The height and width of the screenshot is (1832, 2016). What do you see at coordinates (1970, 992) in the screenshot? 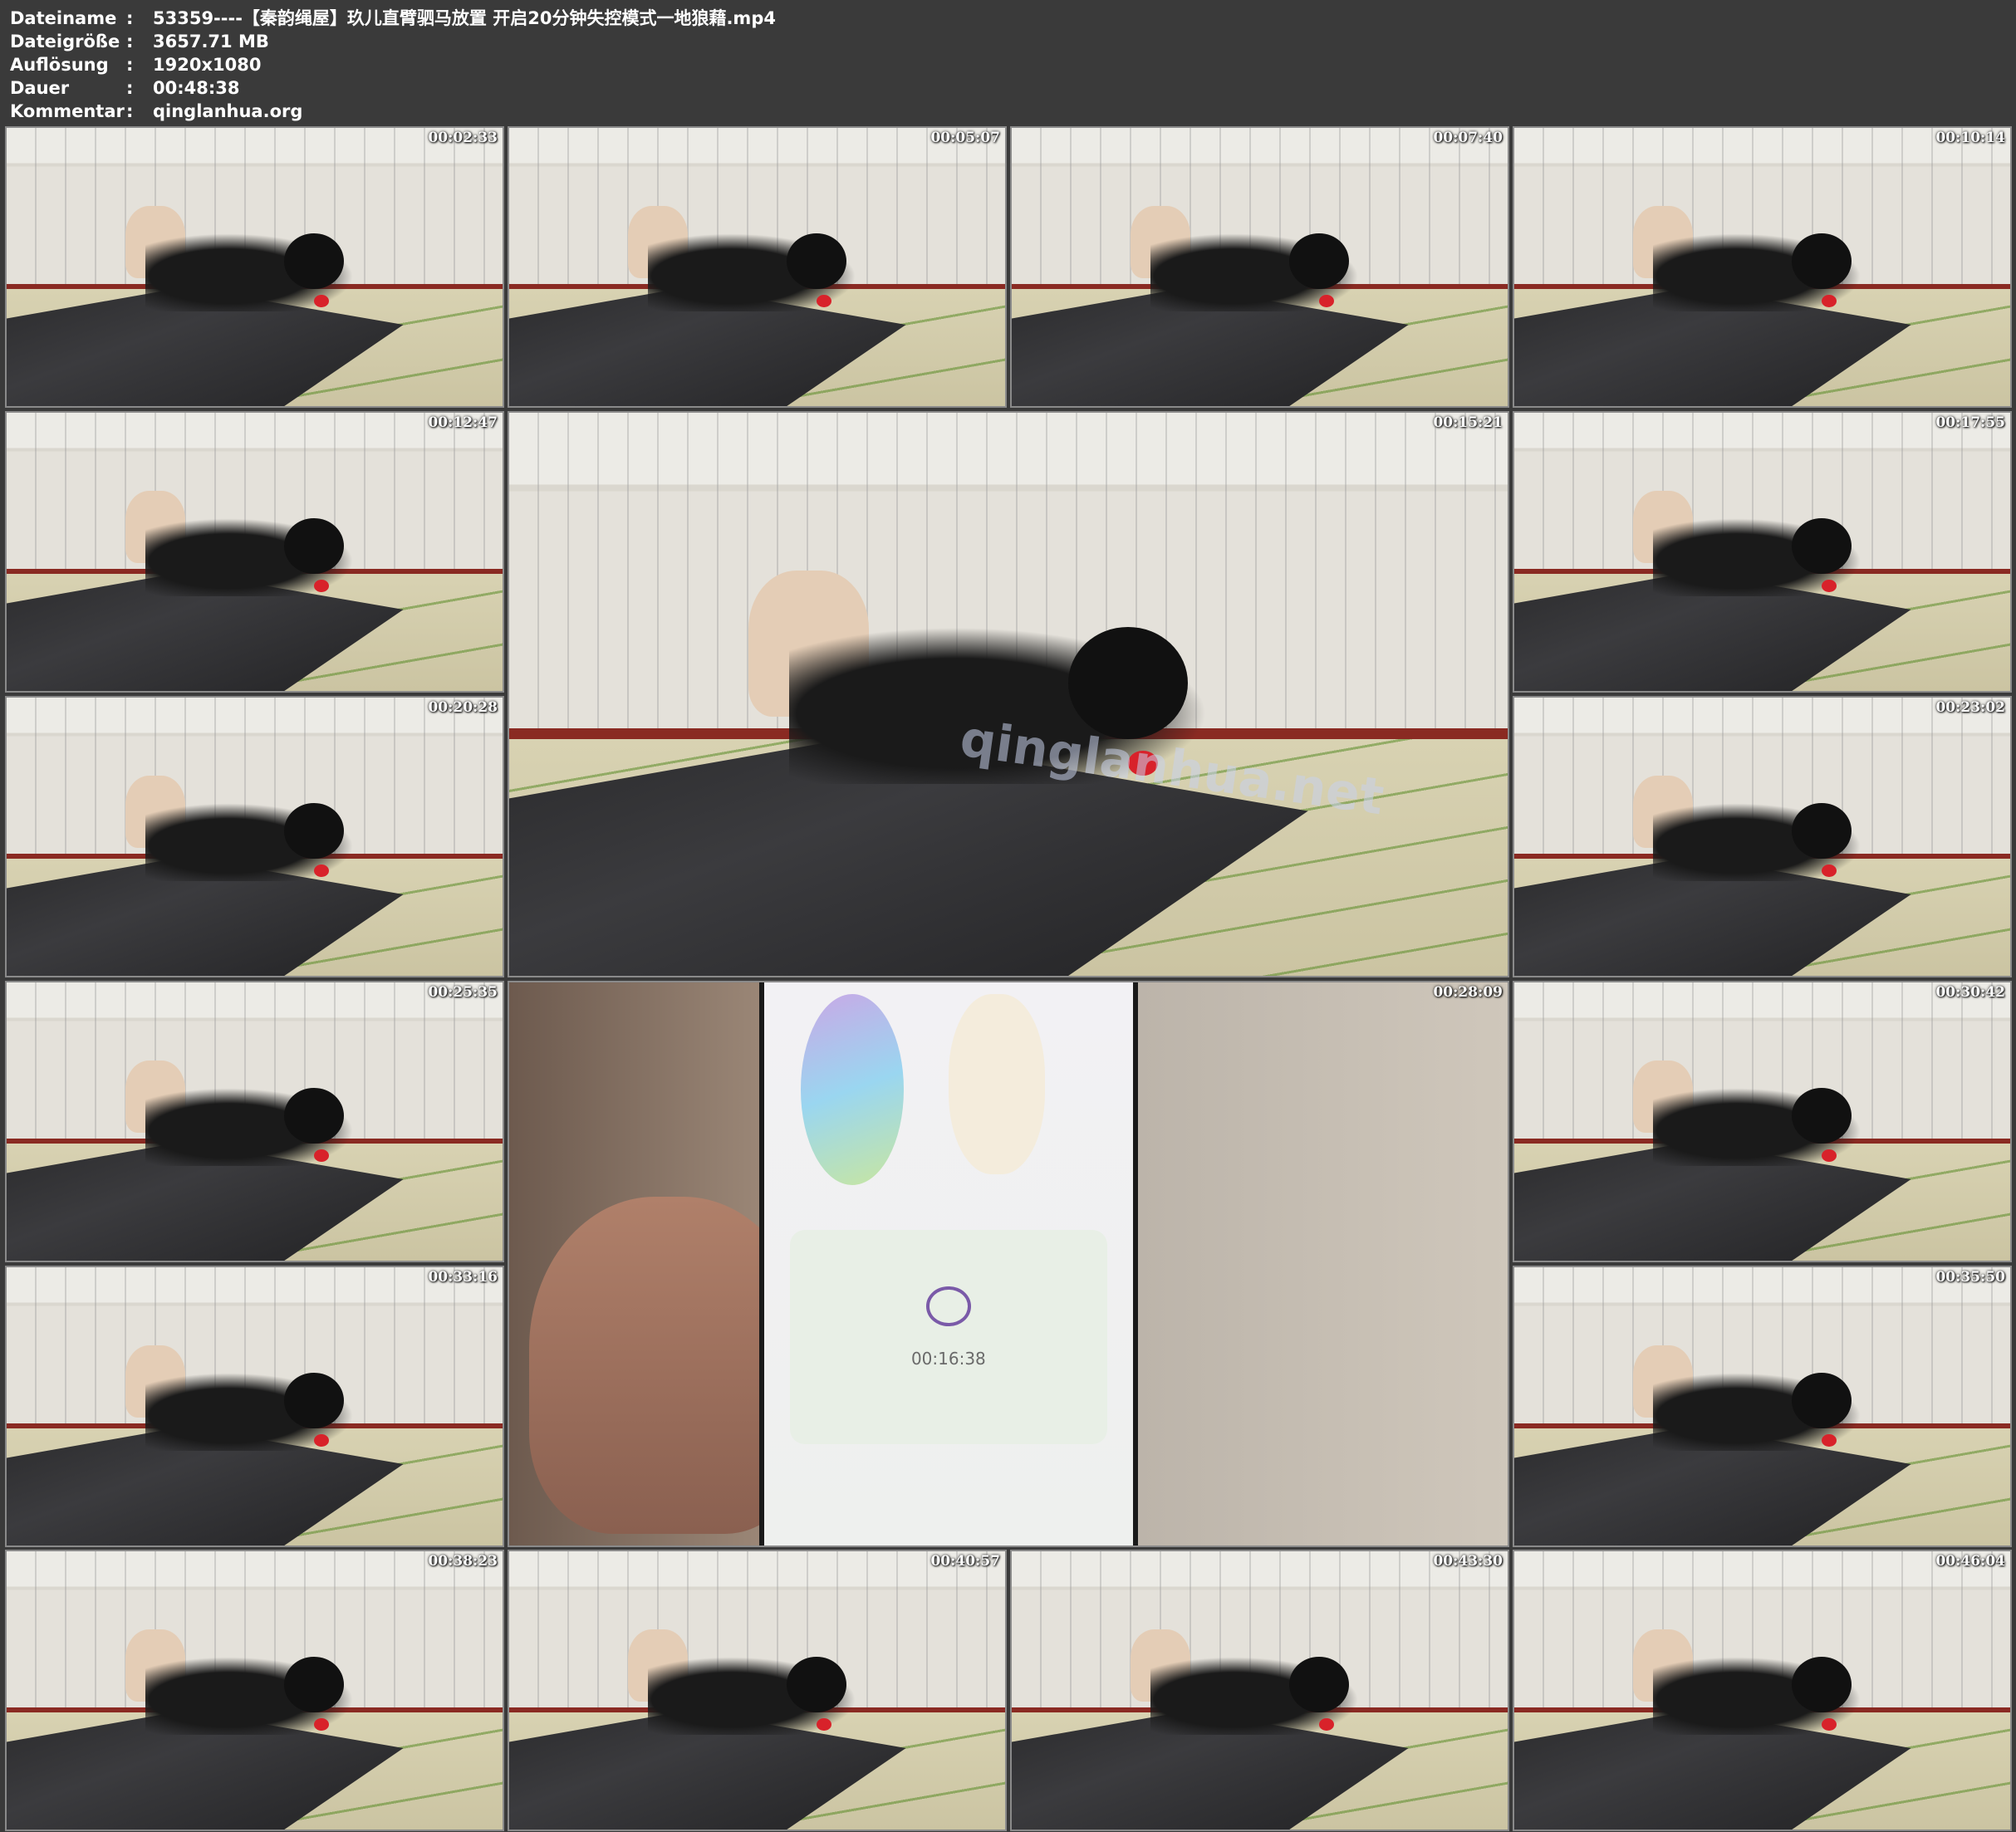
I see `timestamp: 00:30:42` at bounding box center [1970, 992].